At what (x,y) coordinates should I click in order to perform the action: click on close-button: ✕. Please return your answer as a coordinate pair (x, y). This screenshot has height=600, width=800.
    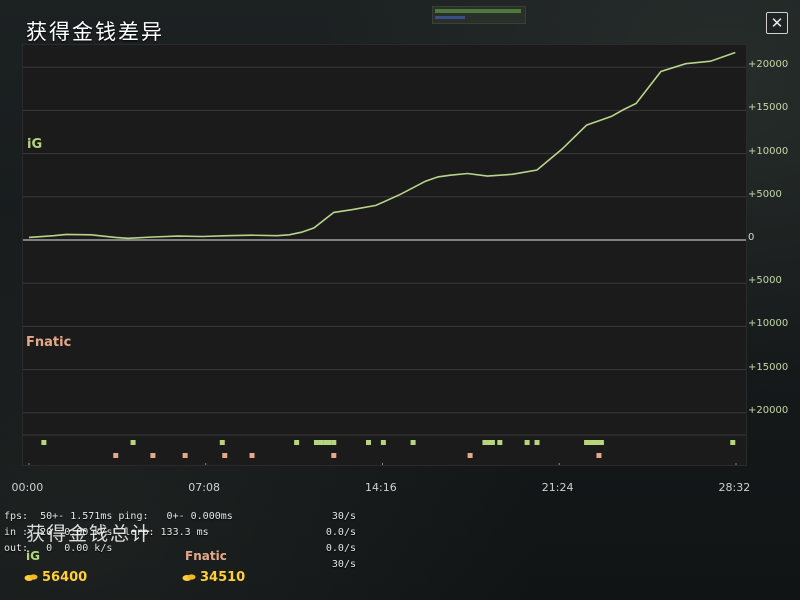
    Looking at the image, I should click on (777, 23).